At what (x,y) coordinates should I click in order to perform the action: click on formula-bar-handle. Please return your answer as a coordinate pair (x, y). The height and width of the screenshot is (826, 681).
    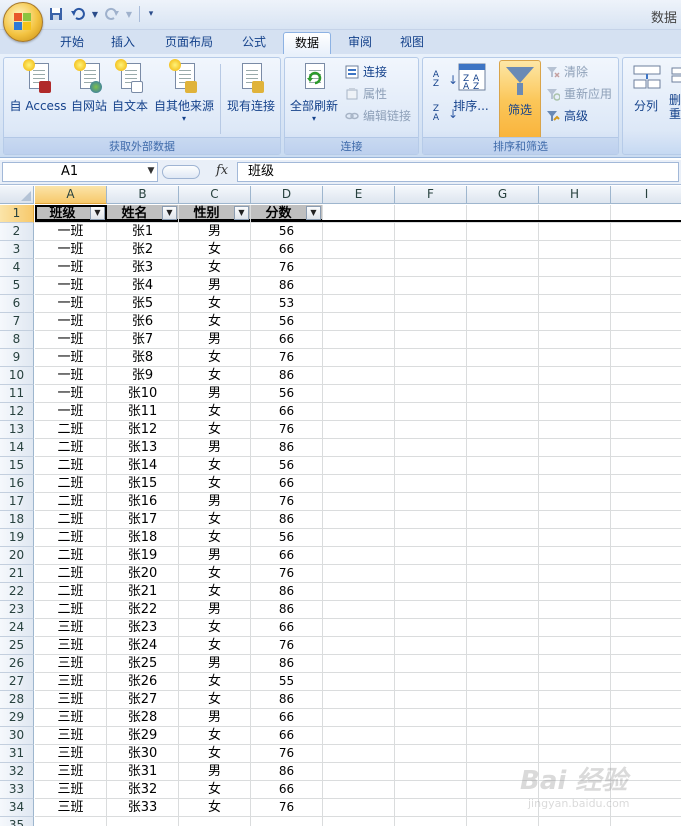
    Looking at the image, I should click on (181, 172).